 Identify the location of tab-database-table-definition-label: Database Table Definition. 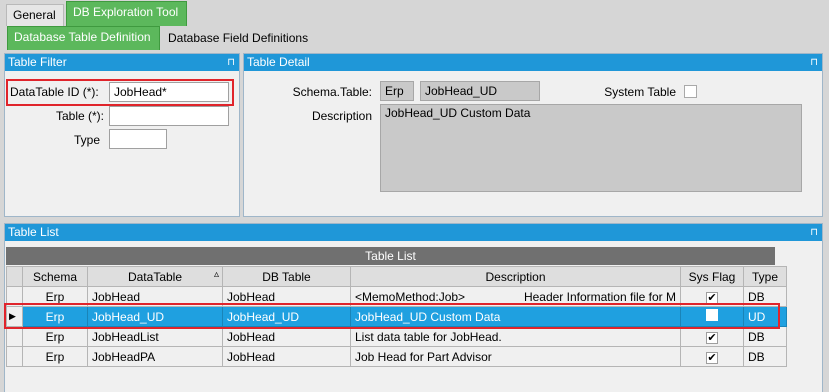
(82, 37).